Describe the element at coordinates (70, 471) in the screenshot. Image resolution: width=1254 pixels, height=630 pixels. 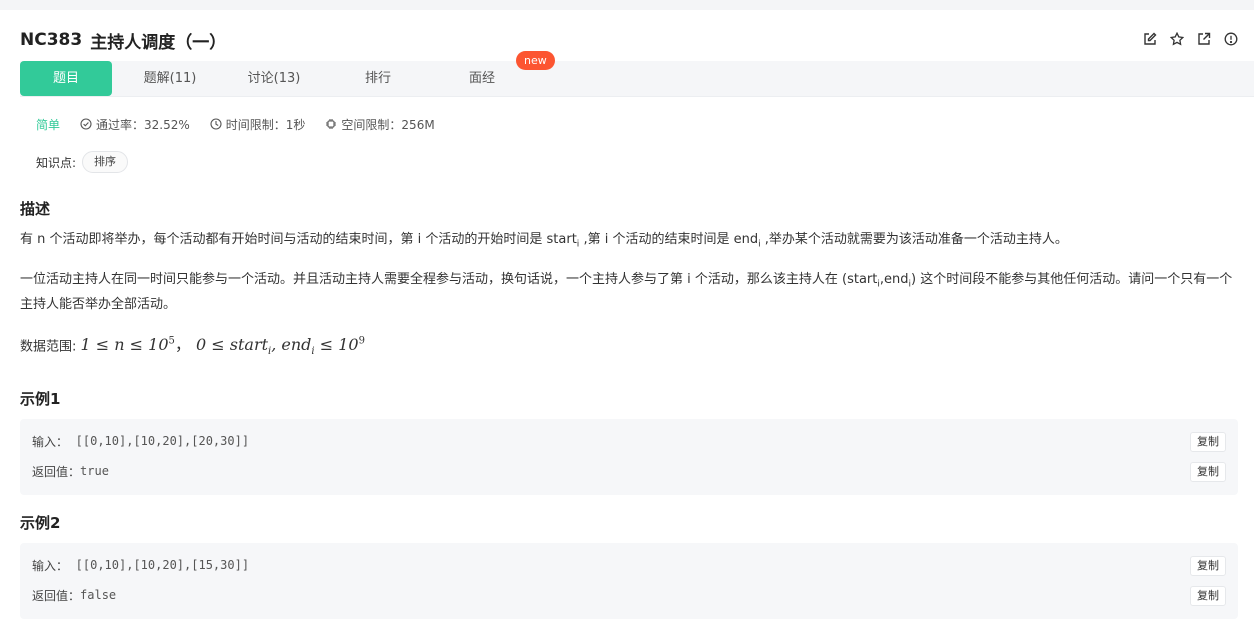
I see `example-1-output: 返回值： true` at that location.